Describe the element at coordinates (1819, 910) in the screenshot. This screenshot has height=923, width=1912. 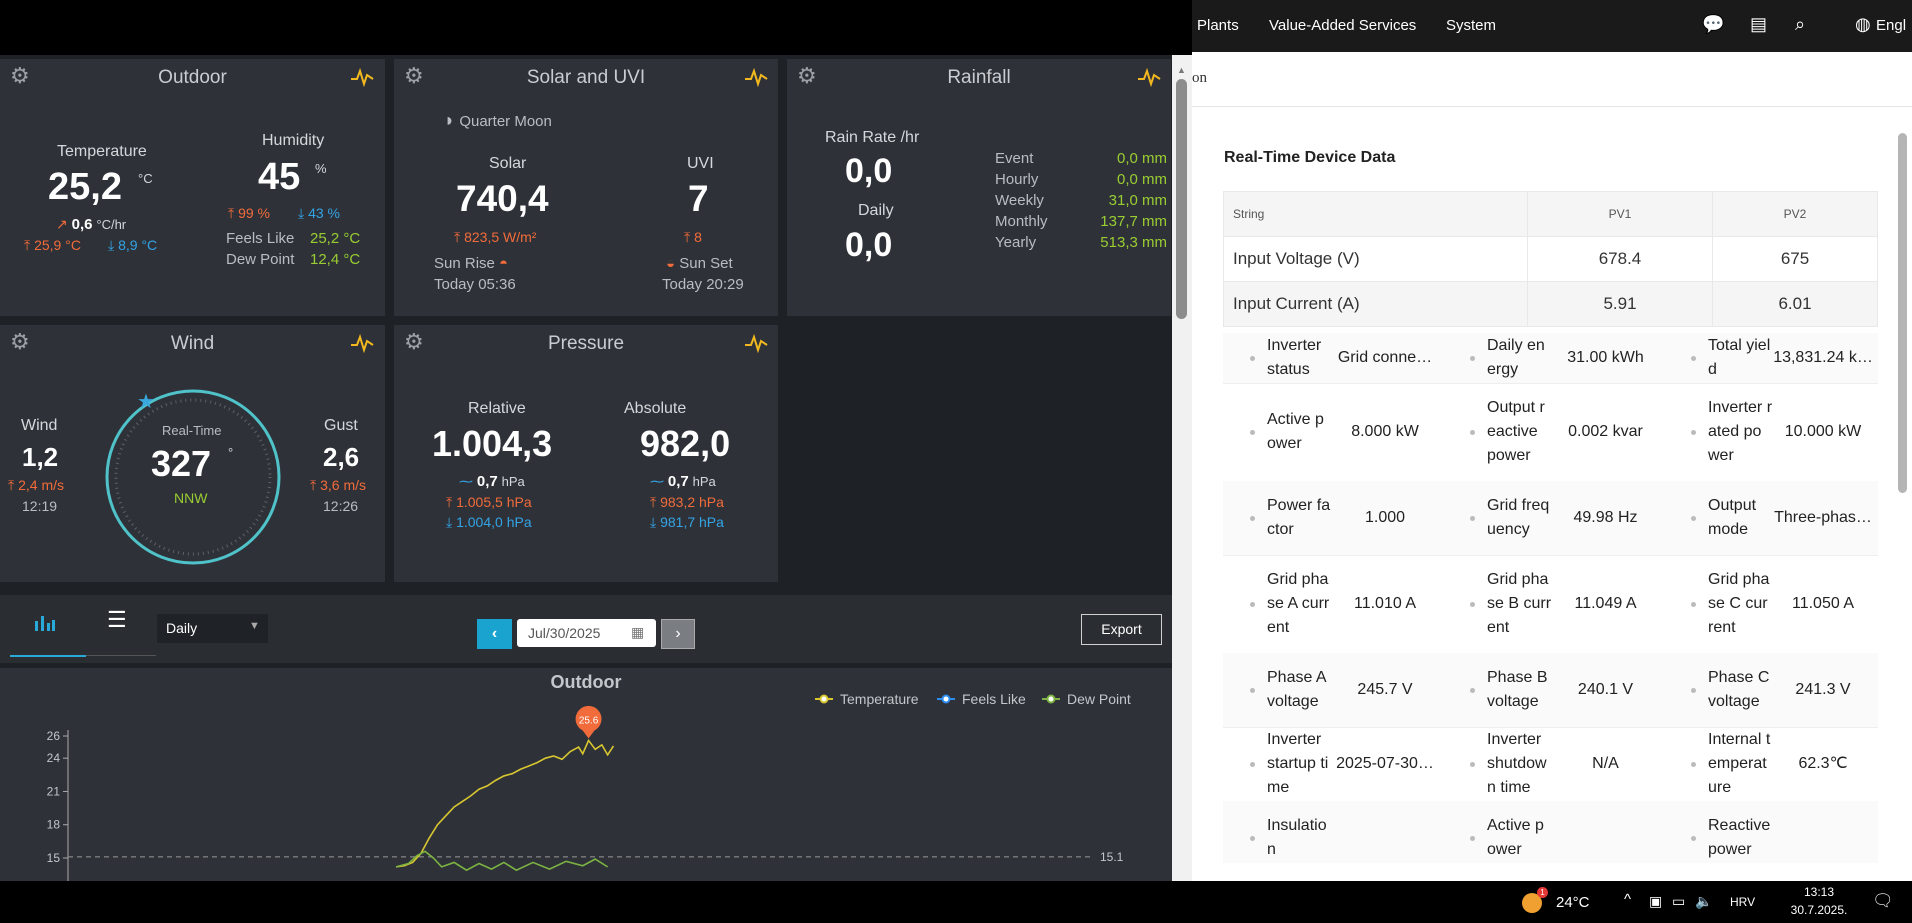
I see `clock-date: 30.7.2025.` at that location.